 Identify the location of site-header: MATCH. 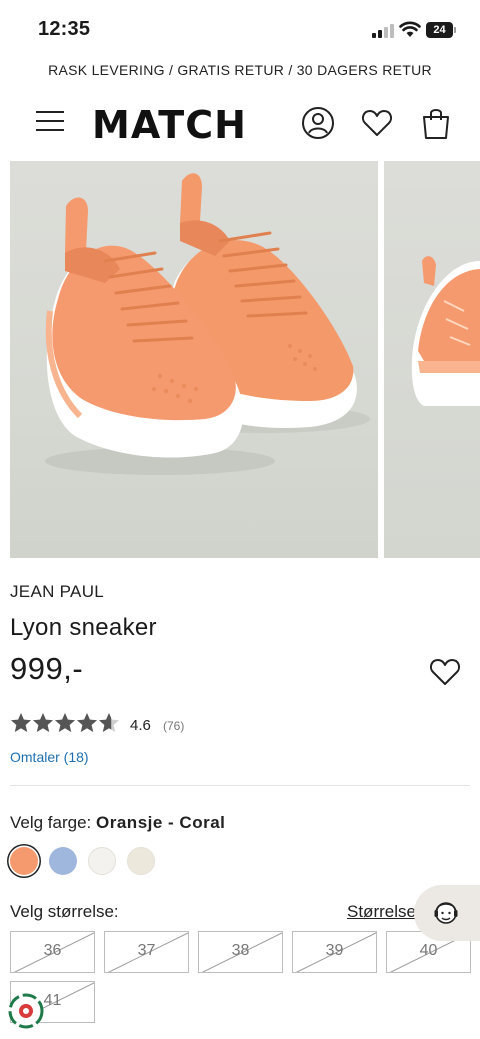
(240, 124).